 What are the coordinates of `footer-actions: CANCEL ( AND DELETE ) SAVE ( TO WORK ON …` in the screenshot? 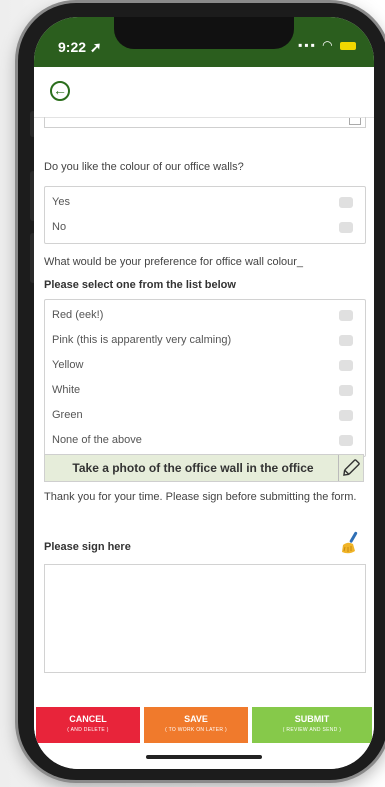 It's located at (204, 736).